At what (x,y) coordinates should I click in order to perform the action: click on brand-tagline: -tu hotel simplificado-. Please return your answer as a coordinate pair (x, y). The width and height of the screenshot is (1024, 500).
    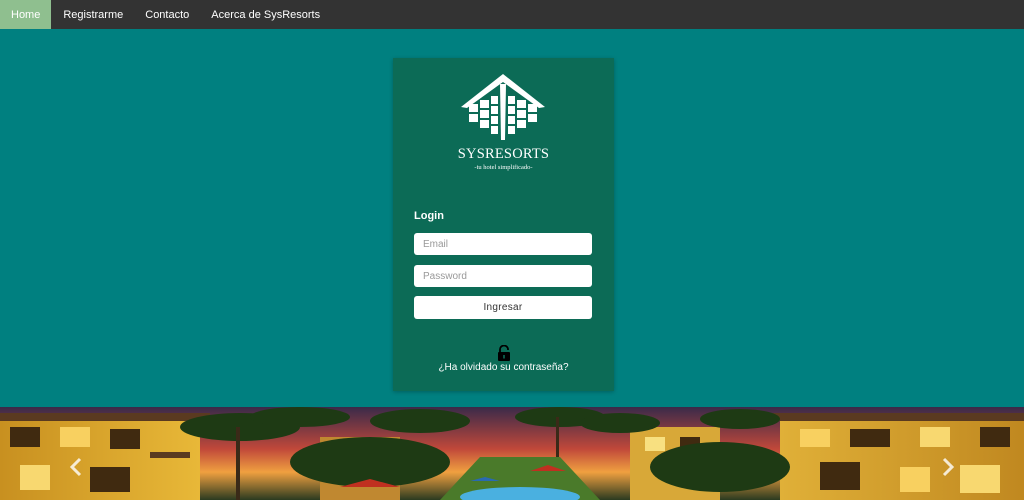
    Looking at the image, I should click on (503, 167).